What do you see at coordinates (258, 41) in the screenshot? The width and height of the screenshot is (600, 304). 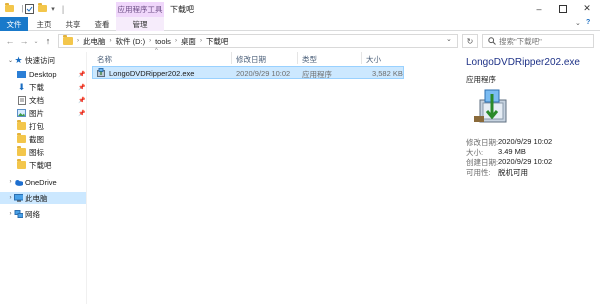 I see `address-bar: › 此电脑 › 软件 (D:) › tools › 桌面 › 下载吧` at bounding box center [258, 41].